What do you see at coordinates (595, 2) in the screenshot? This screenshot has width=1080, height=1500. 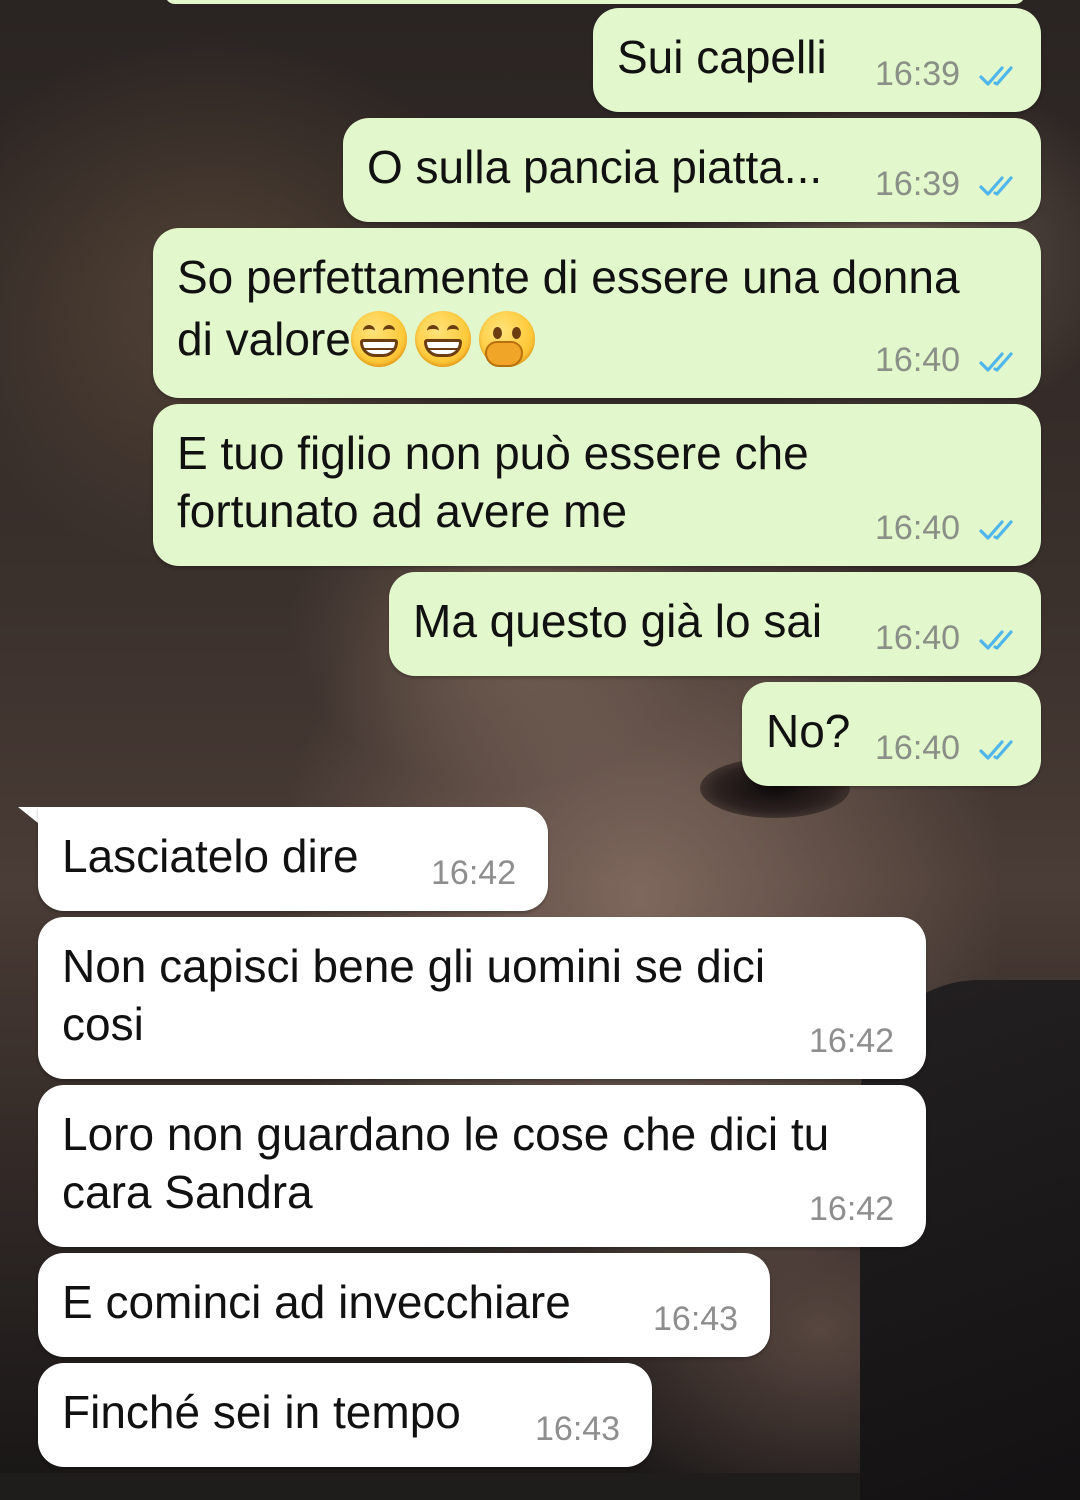 I see `previous-message-bubble-edge` at bounding box center [595, 2].